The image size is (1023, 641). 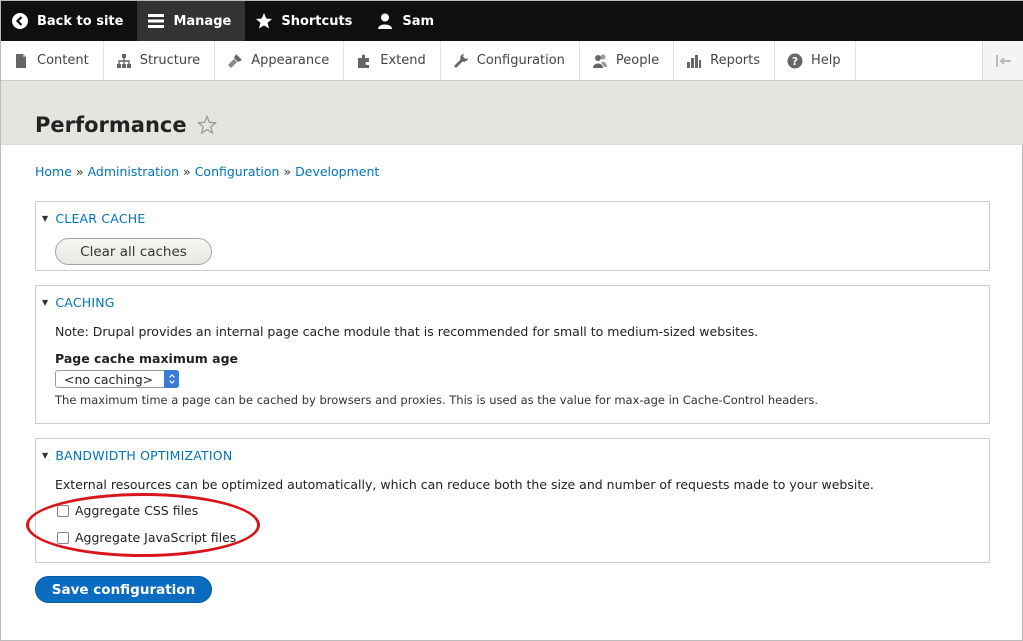 What do you see at coordinates (826, 60) in the screenshot?
I see `tray-label-help: Help` at bounding box center [826, 60].